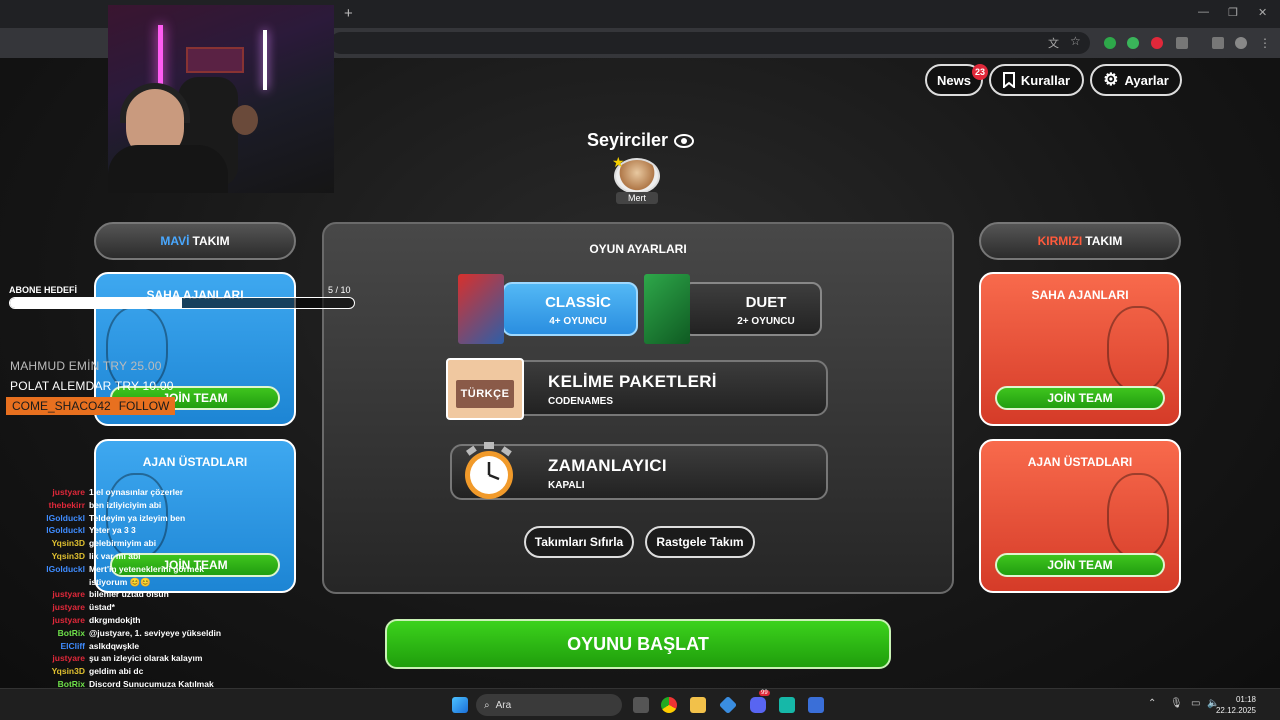  I want to click on chat-text: geldim abi dc, so click(116, 671).